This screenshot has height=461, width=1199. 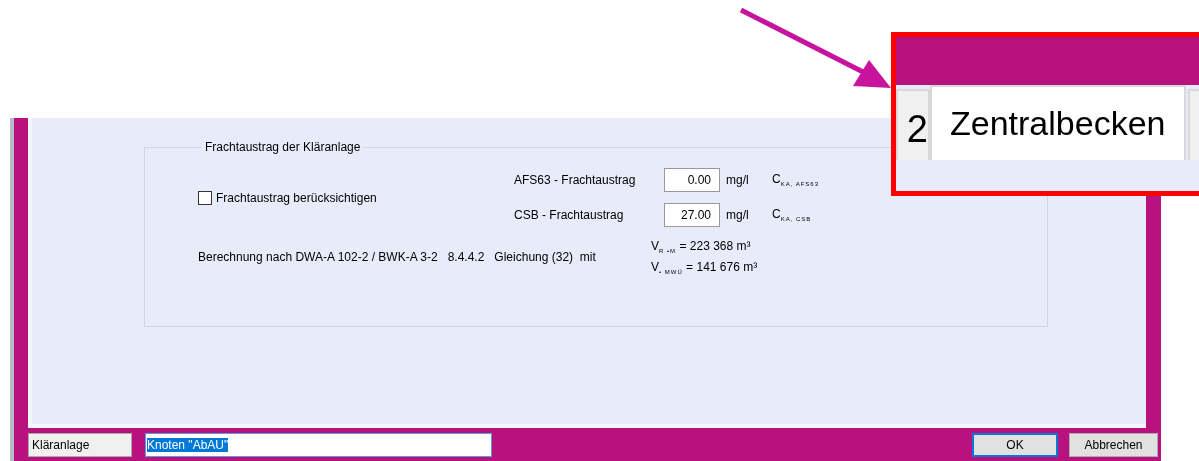 I want to click on method-text: Berechnung nach DWA-A 102-2 / BWK-A 3-2 8.4.4.2 Gleichung (32) mit, so click(x=397, y=257).